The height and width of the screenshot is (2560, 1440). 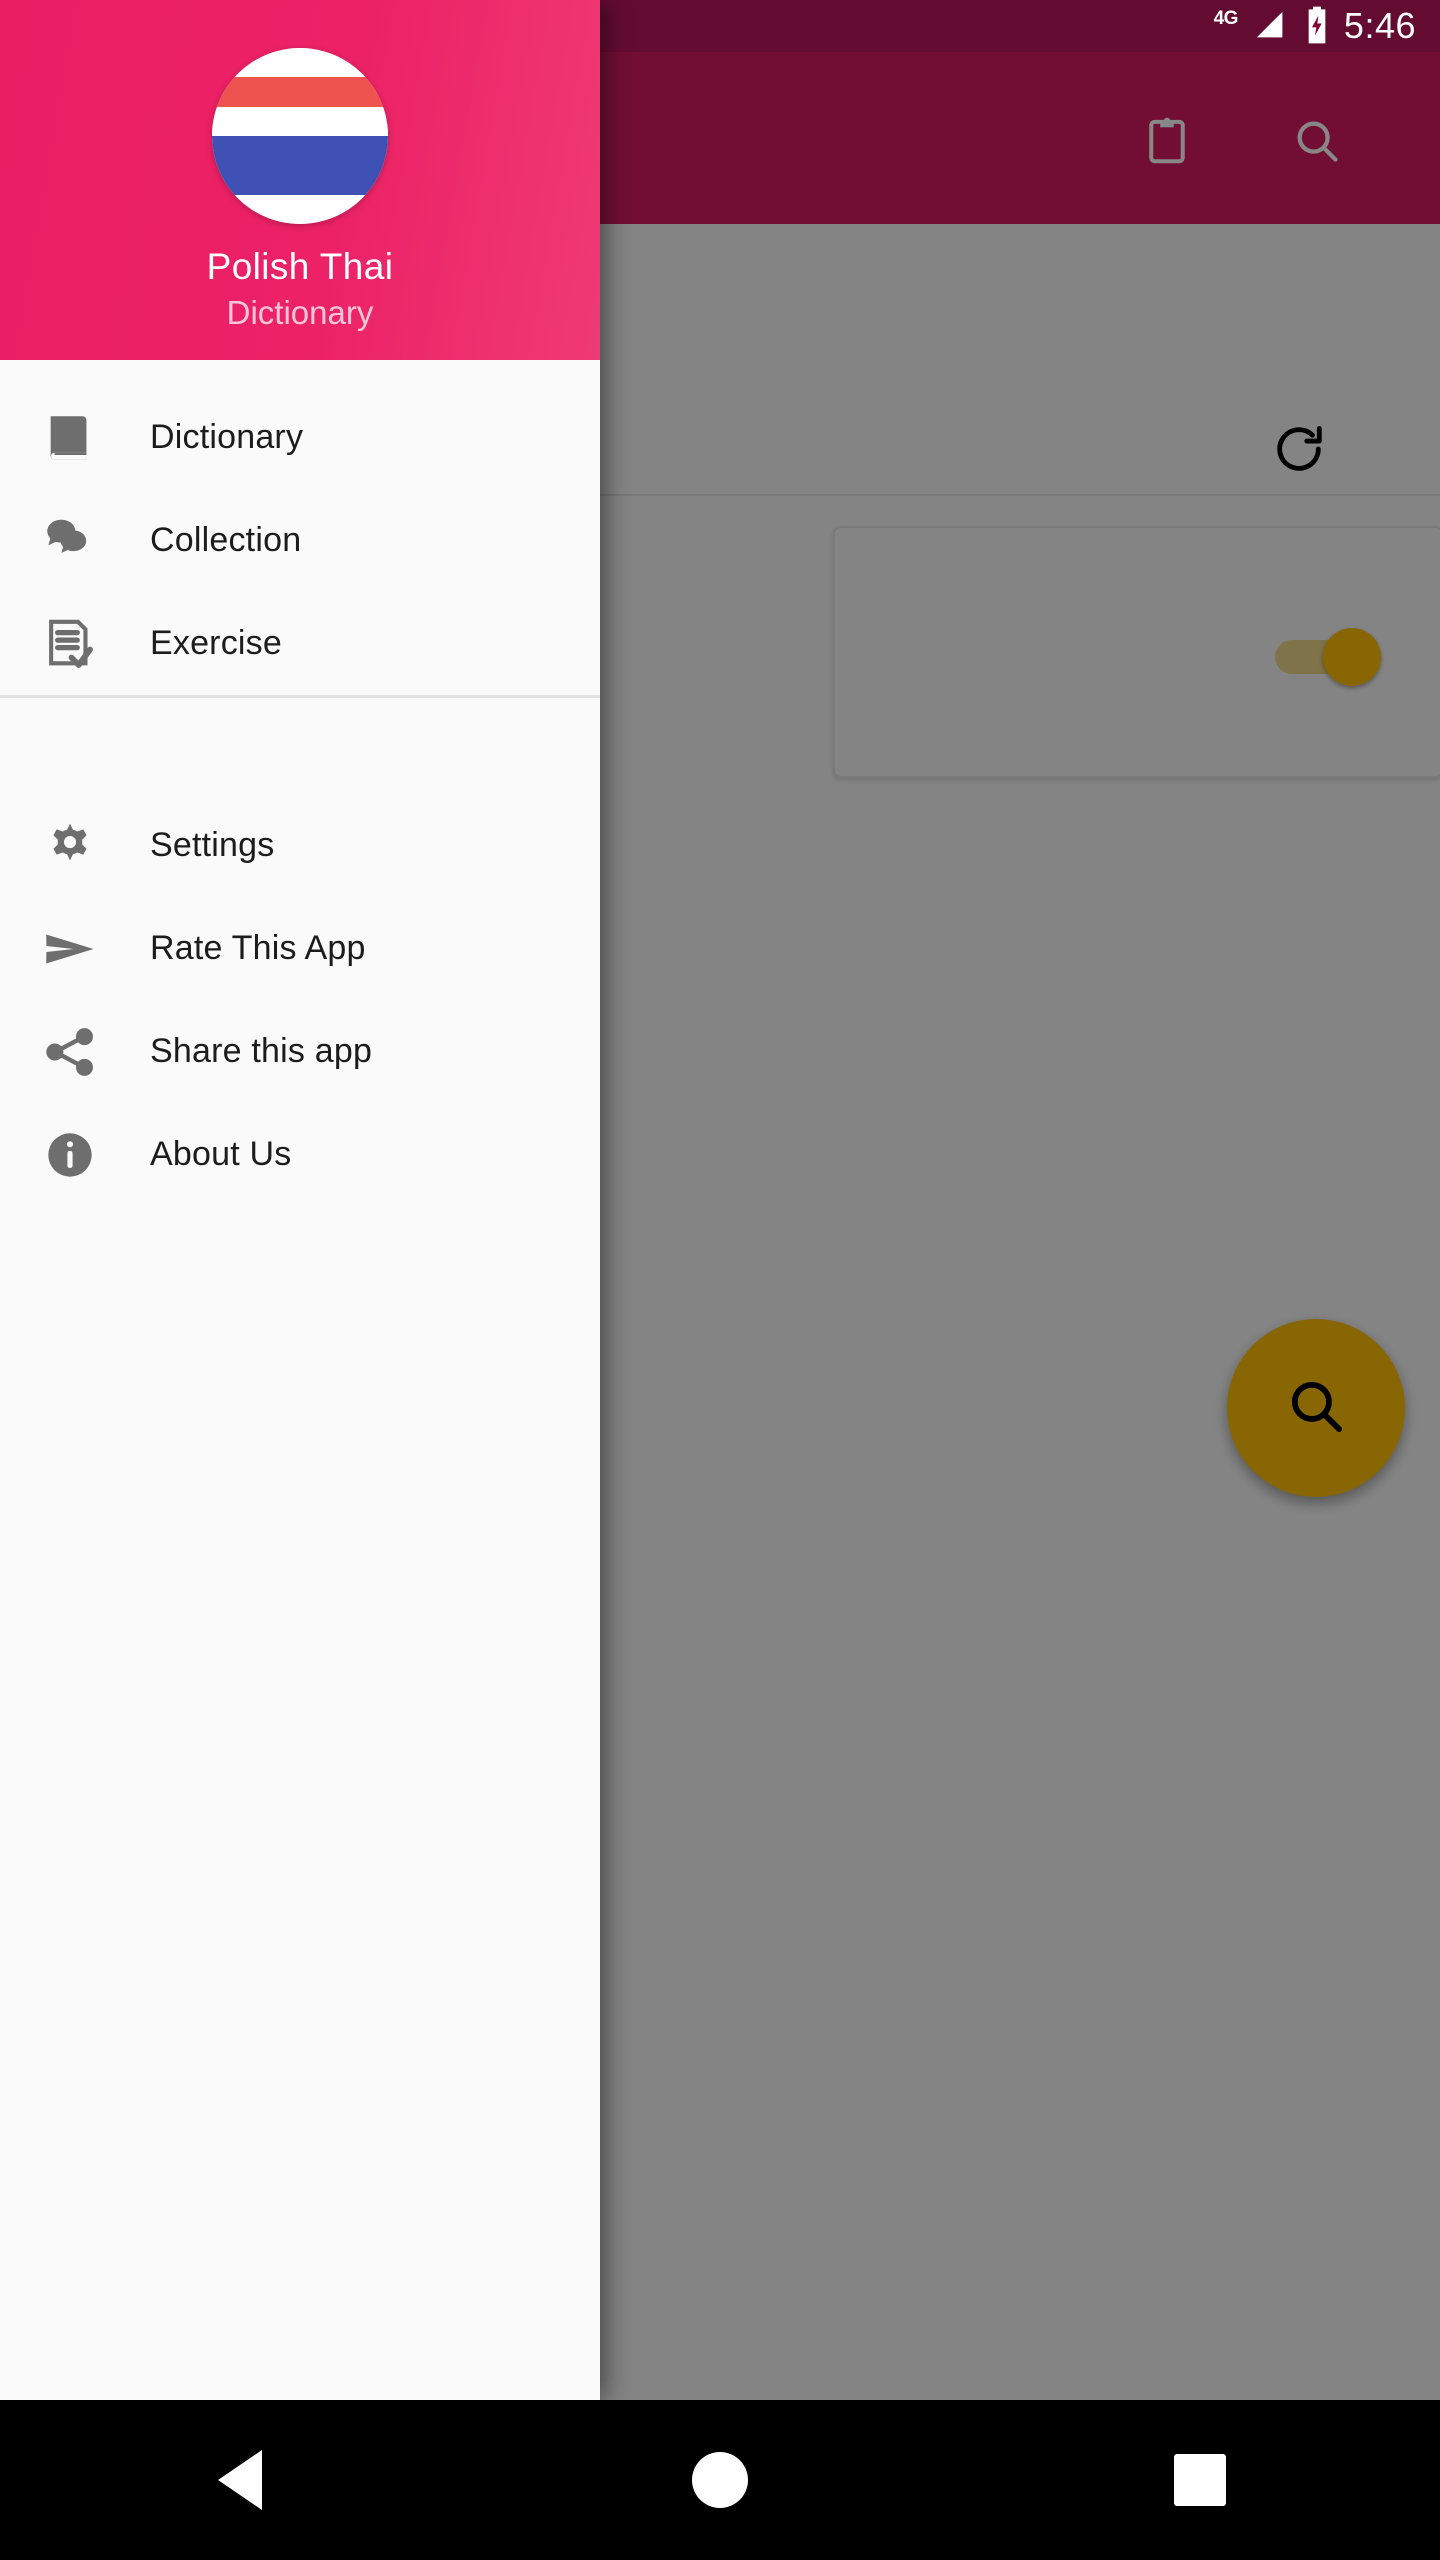 What do you see at coordinates (258, 948) in the screenshot?
I see `sidebar-item-label: Rate This App` at bounding box center [258, 948].